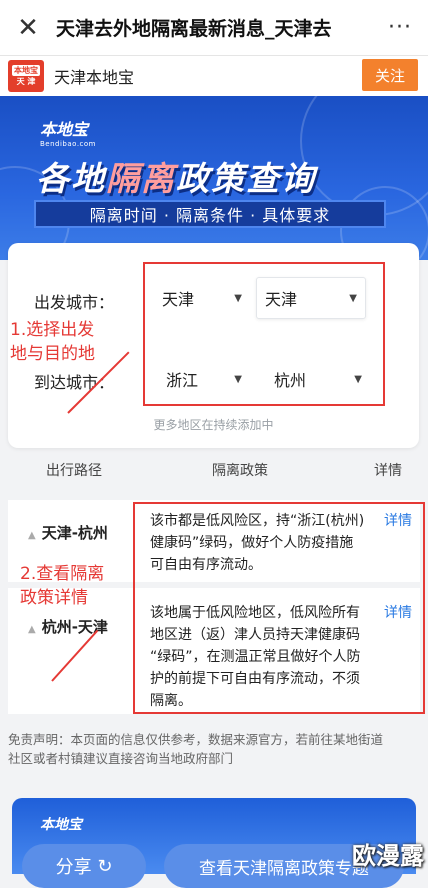 This screenshot has width=428, height=888. What do you see at coordinates (62, 586) in the screenshot?
I see `annotation-step2: 2.查看隔离 政策详情` at bounding box center [62, 586].